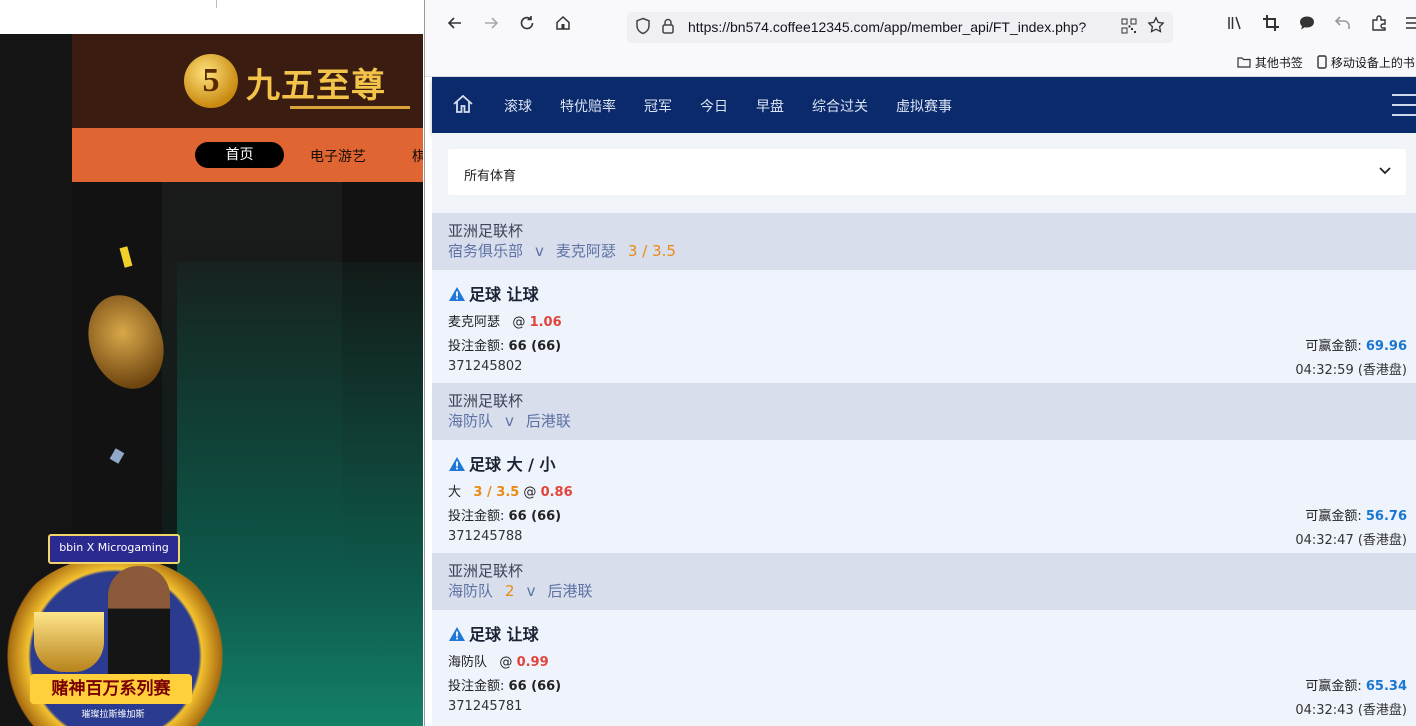 Image resolution: width=1416 pixels, height=726 pixels. I want to click on bet-time: 04:32:47 (香港盘), so click(1351, 540).